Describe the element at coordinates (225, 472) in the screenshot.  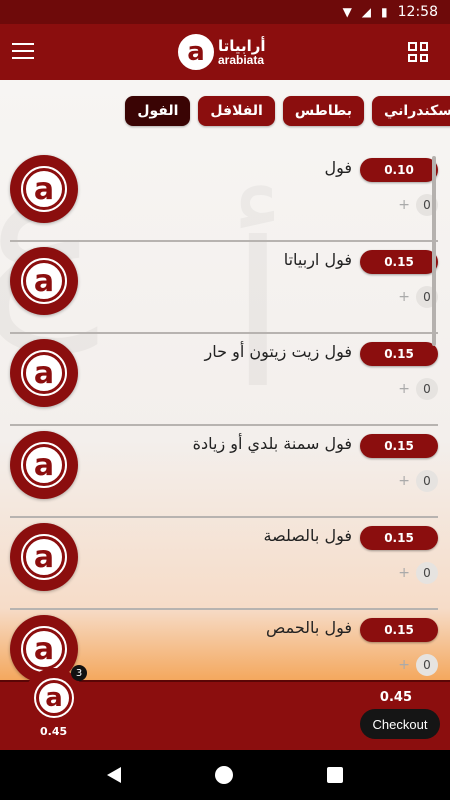
I see `list-item: a فول سمنة بلدي أو زيادة 0.15 +0` at that location.